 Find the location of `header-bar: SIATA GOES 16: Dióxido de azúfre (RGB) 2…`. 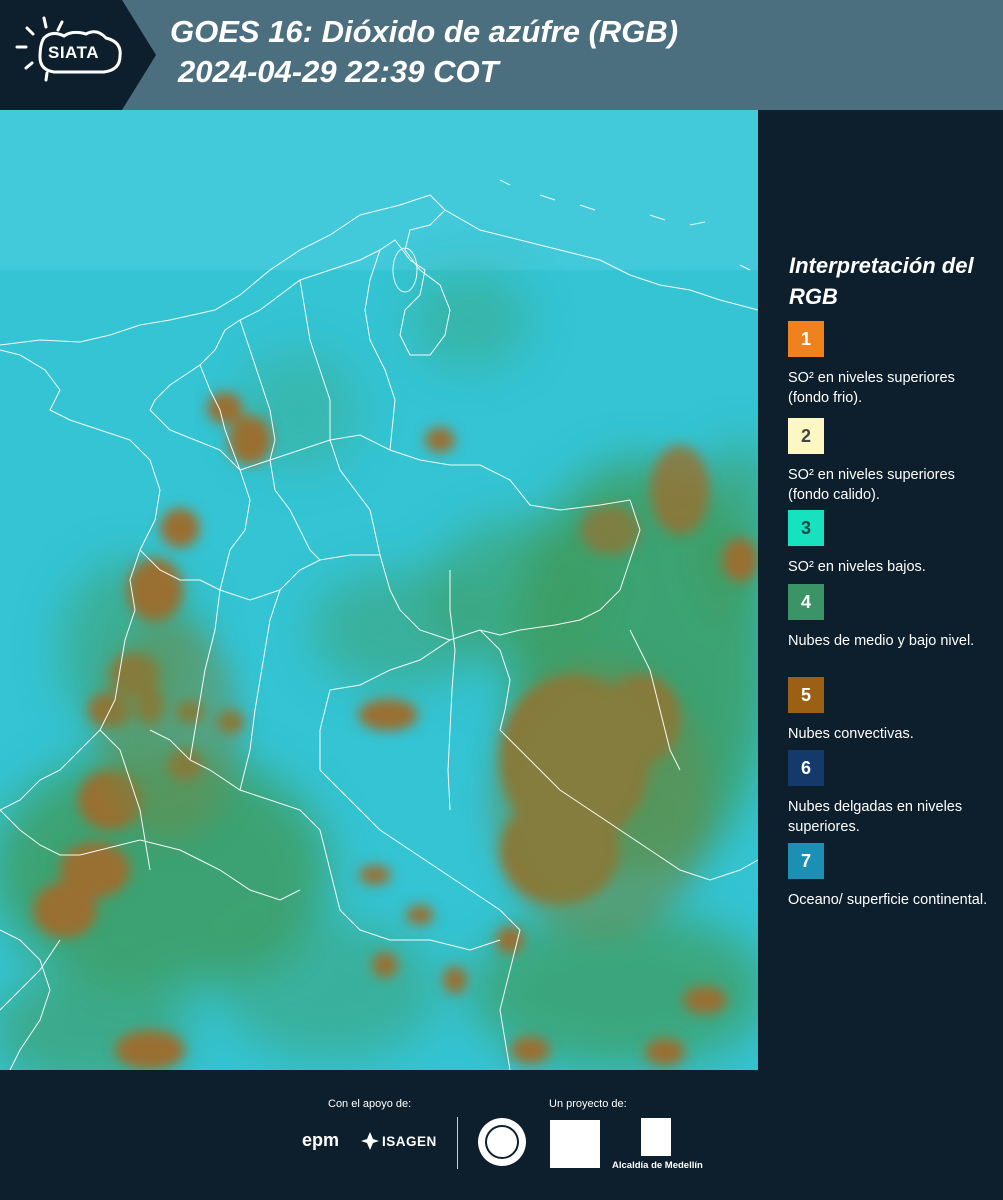

header-bar: SIATA GOES 16: Dióxido de azúfre (RGB) 2… is located at coordinates (501, 55).